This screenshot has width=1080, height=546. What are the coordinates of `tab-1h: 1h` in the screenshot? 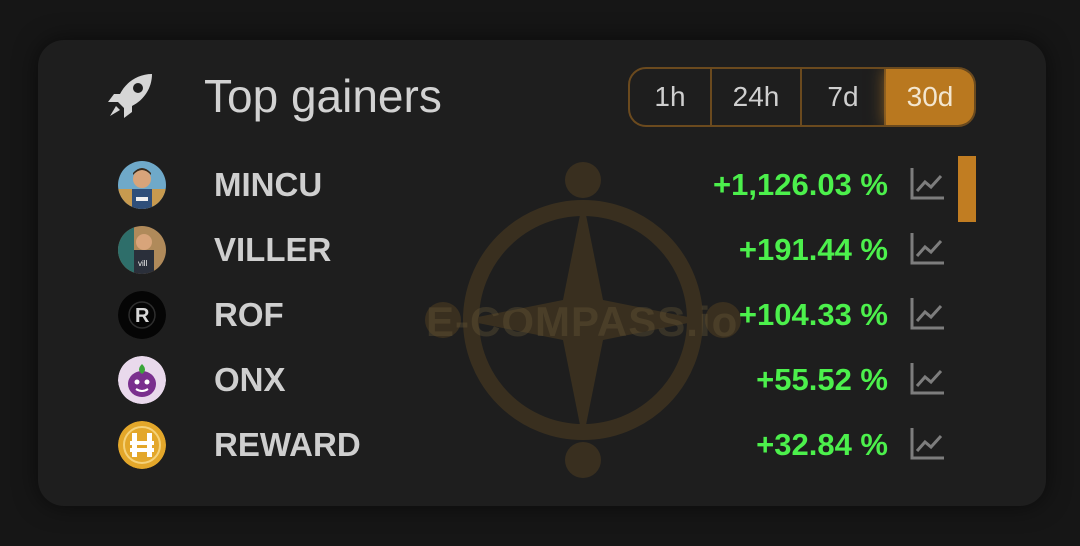 It's located at (671, 97).